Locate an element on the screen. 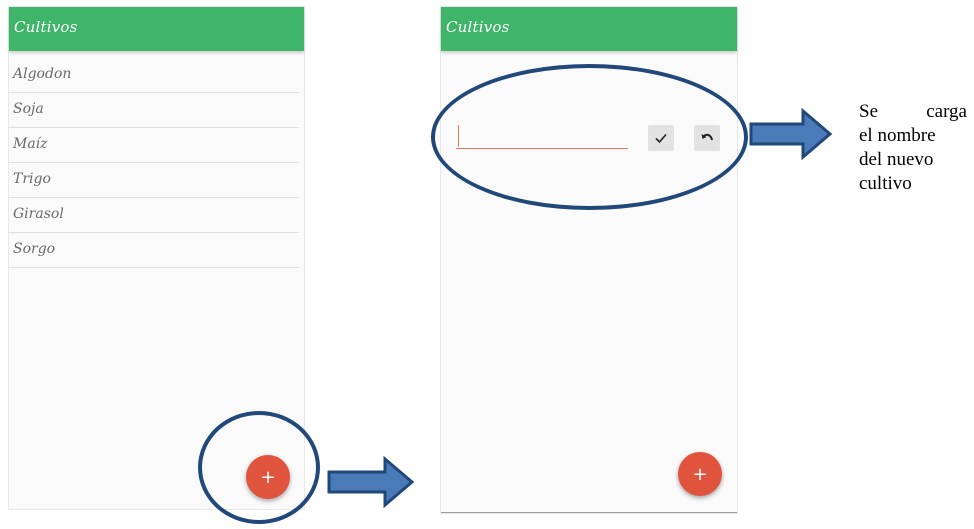  list-item: Soja is located at coordinates (154, 110).